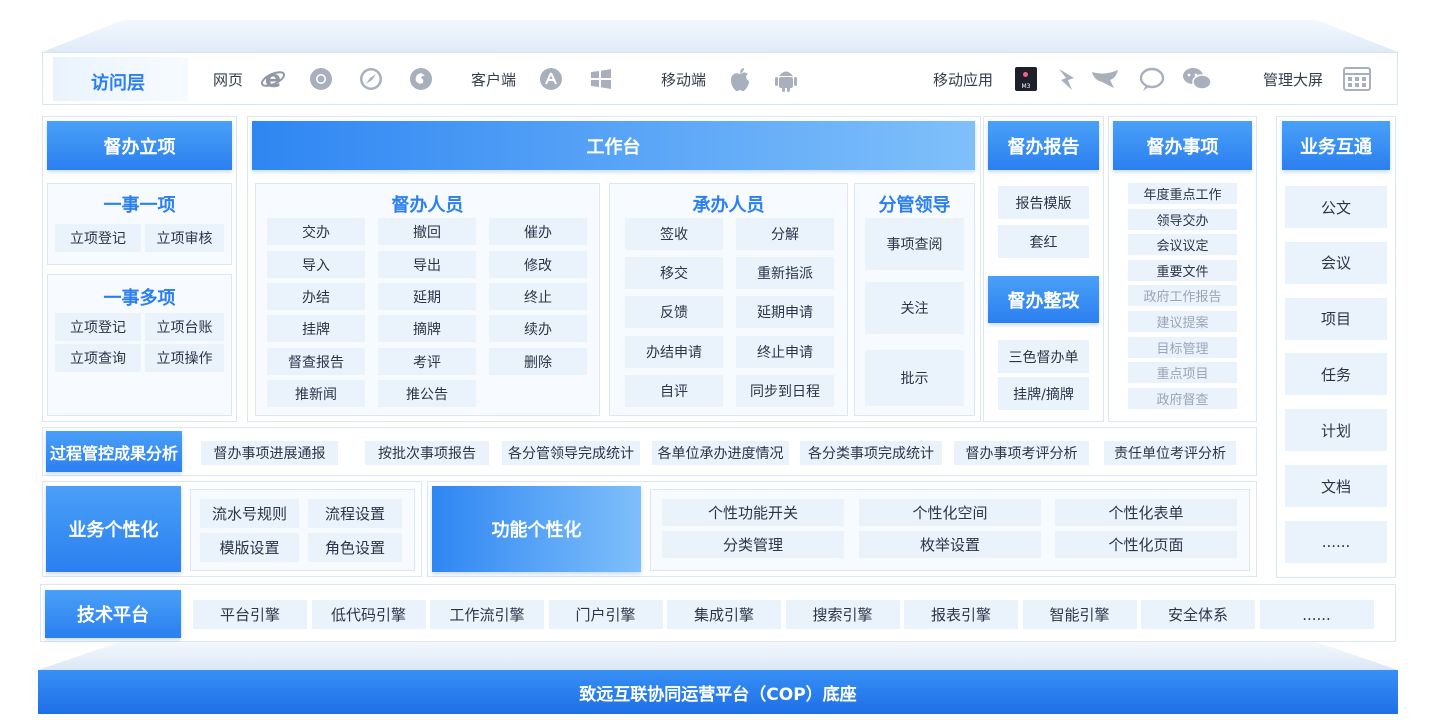 This screenshot has height=720, width=1440. I want to click on firefox-icon, so click(421, 79).